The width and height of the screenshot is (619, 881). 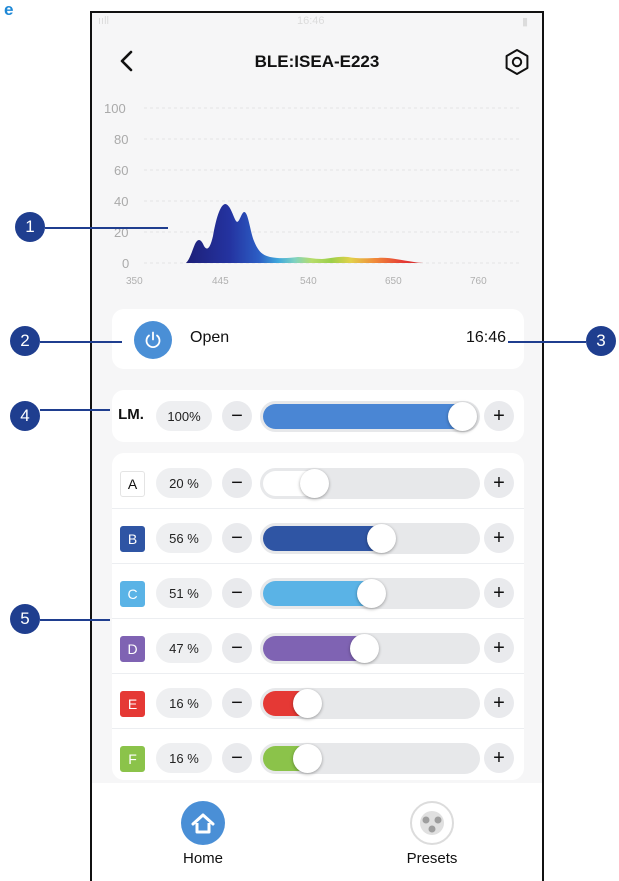 What do you see at coordinates (308, 281) in the screenshot?
I see `x-tick-label: 540` at bounding box center [308, 281].